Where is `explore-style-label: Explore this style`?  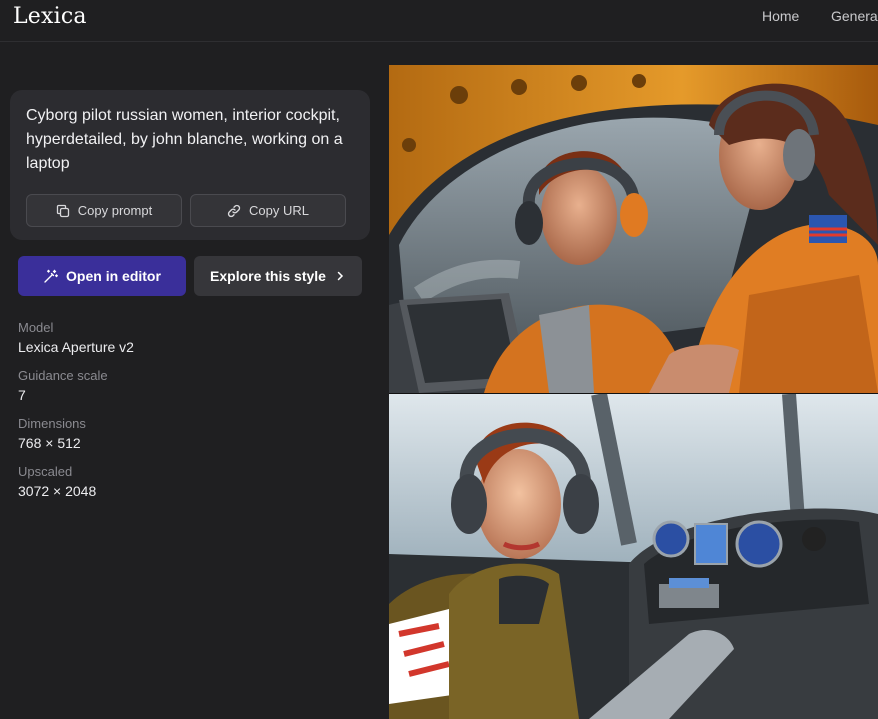
explore-style-label: Explore this style is located at coordinates (268, 276).